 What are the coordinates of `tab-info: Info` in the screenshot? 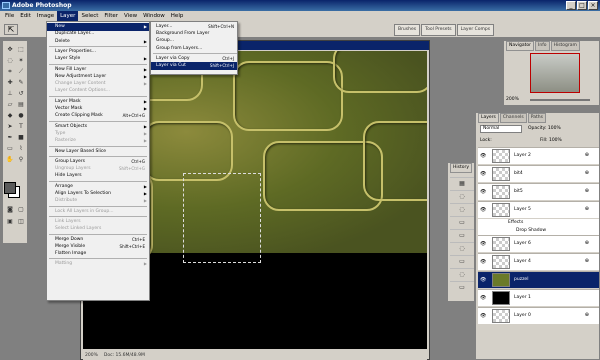 It's located at (542, 46).